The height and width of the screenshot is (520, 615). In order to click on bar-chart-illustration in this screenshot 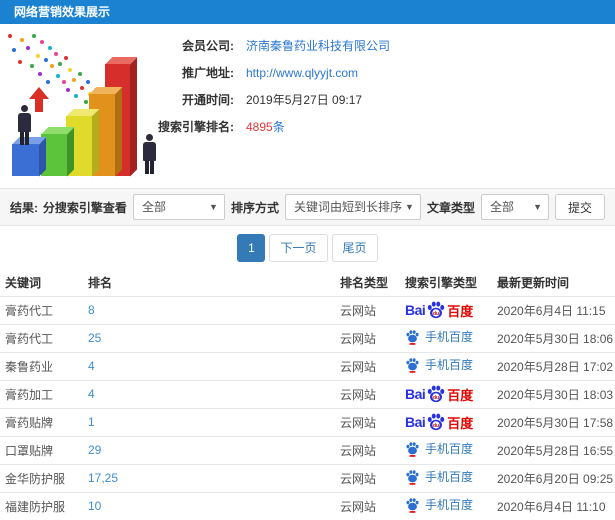, I will do `click(87, 106)`.